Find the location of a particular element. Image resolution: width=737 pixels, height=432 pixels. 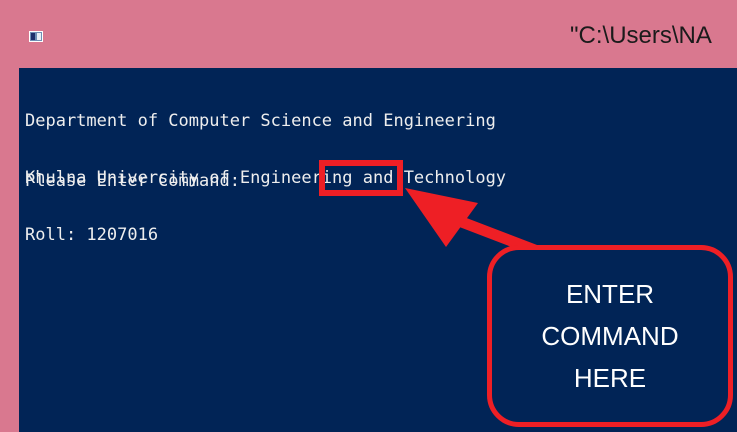

console-line-roll: Roll: 1207016 is located at coordinates (92, 235).